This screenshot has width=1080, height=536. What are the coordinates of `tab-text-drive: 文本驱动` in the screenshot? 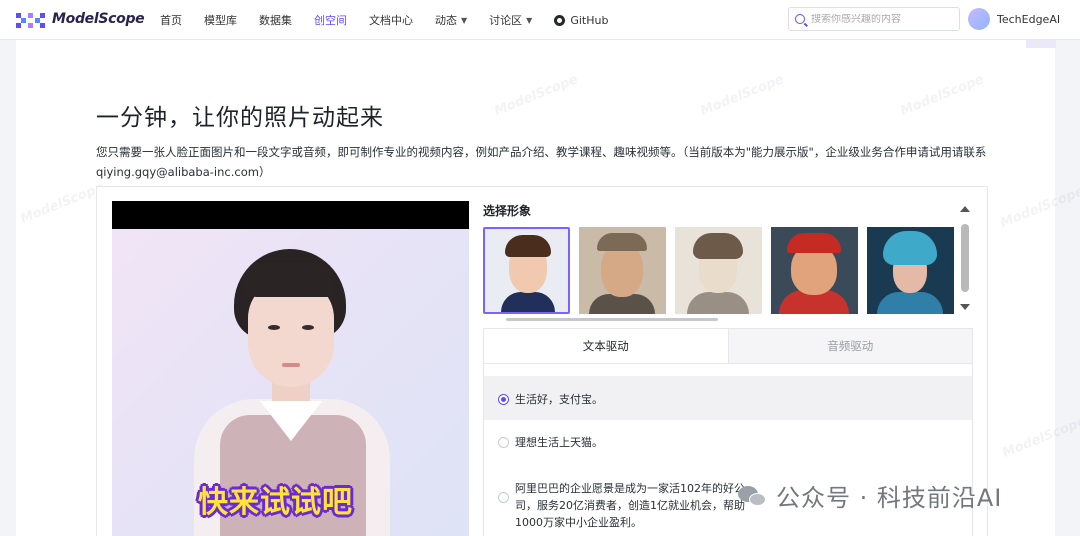 It's located at (606, 346).